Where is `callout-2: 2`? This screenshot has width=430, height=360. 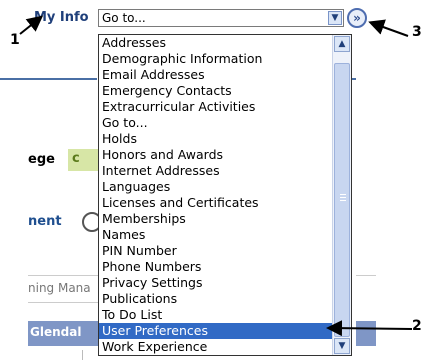
callout-2: 2 is located at coordinates (417, 326).